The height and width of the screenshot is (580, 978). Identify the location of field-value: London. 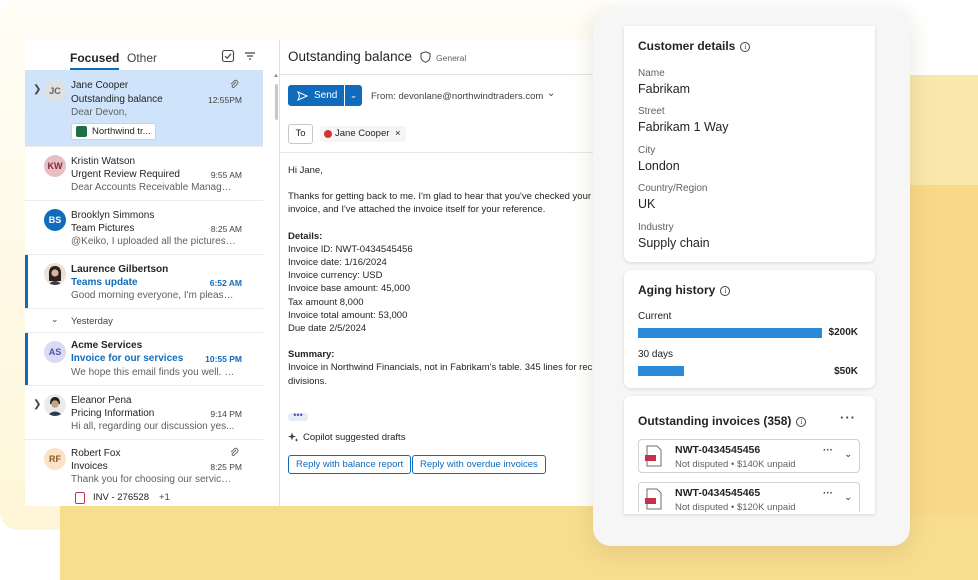
(659, 166).